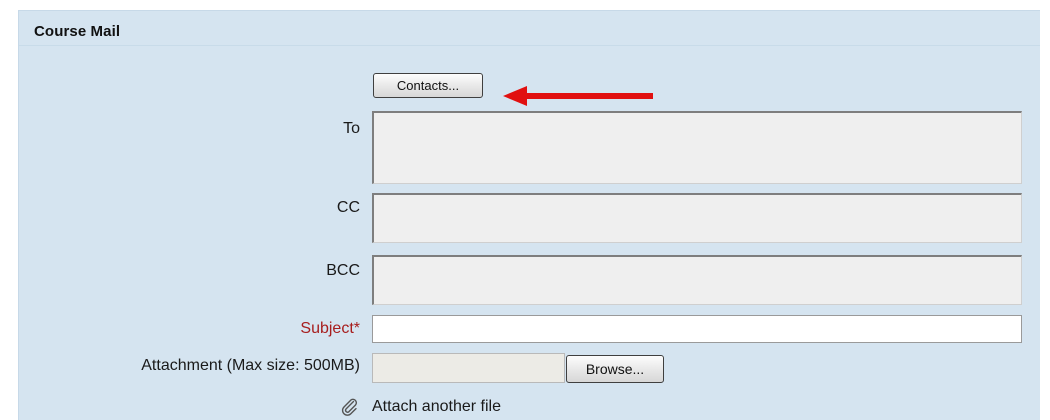  Describe the element at coordinates (697, 280) in the screenshot. I see `bcc-field` at that location.